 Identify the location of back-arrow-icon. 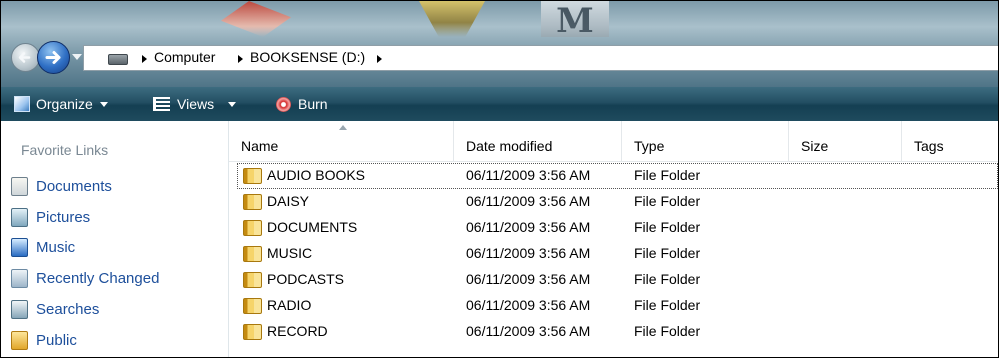
(24, 57).